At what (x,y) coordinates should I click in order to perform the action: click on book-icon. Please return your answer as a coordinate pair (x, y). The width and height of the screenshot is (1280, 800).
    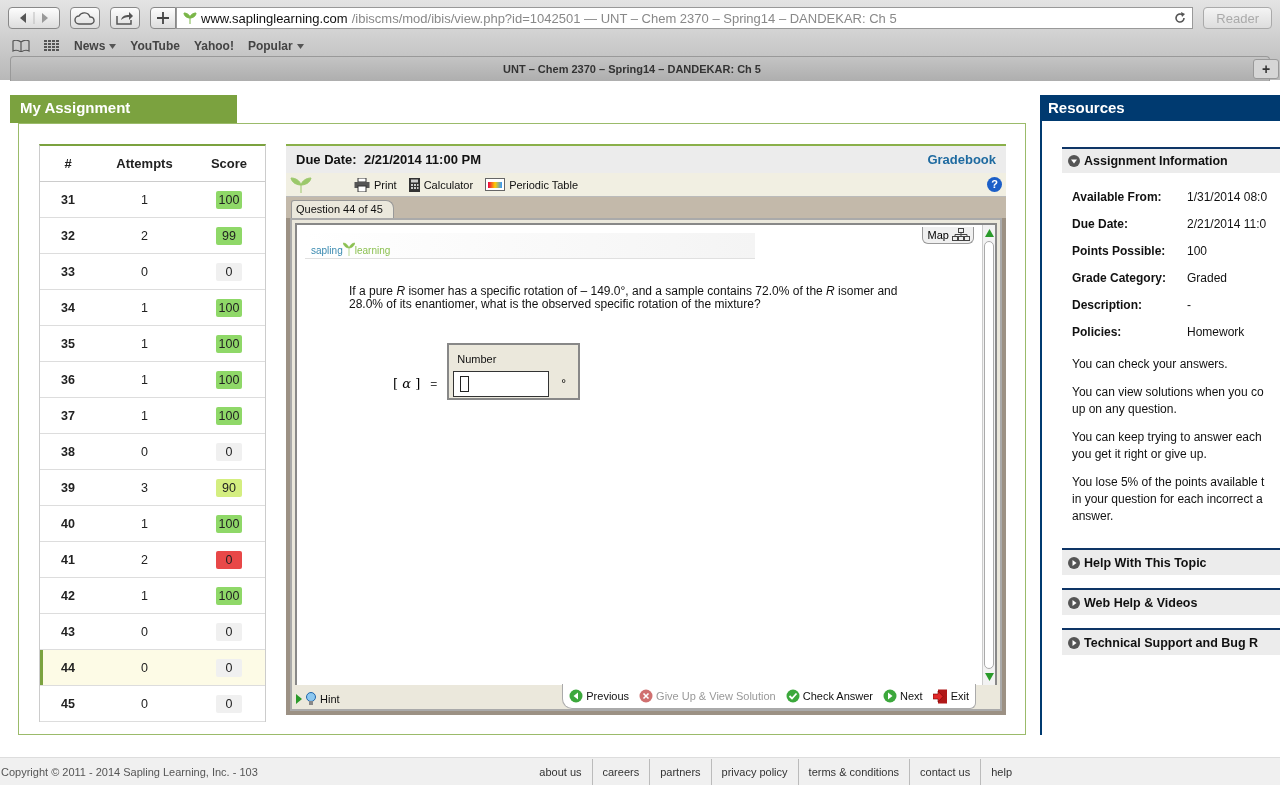
    Looking at the image, I should click on (21, 46).